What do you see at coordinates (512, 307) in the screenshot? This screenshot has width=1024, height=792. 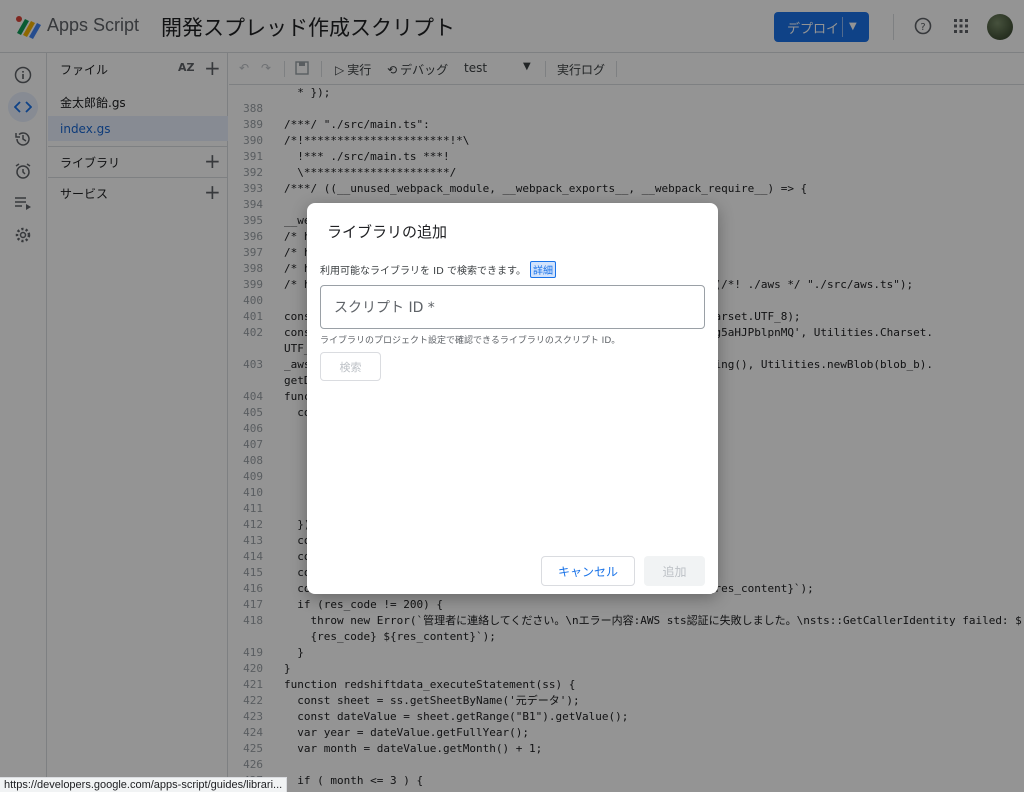 I see `script-id-input: スクリプト ID *` at bounding box center [512, 307].